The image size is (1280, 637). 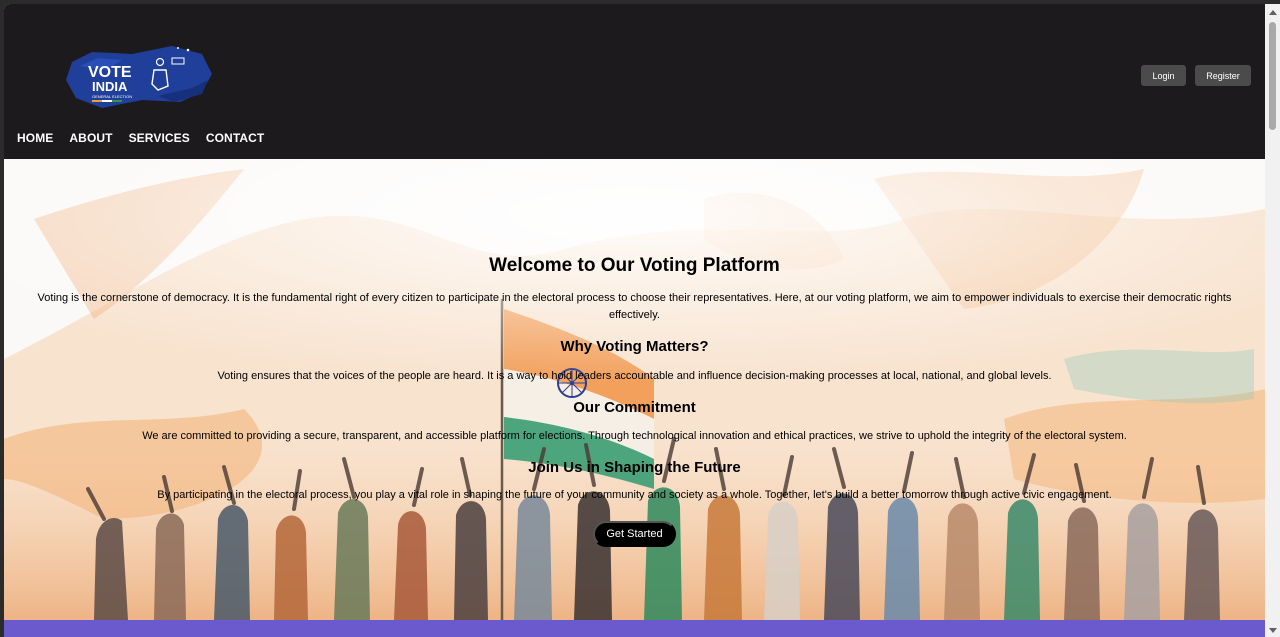 I want to click on section-heading-why: Why Voting Matters?, so click(x=634, y=346).